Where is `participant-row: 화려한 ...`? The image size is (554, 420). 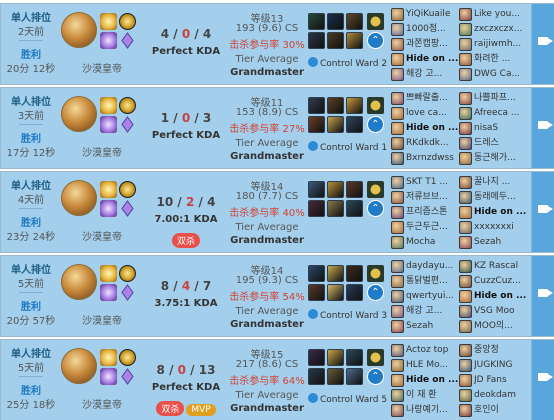 participant-row: 화려한 ... is located at coordinates (493, 59).